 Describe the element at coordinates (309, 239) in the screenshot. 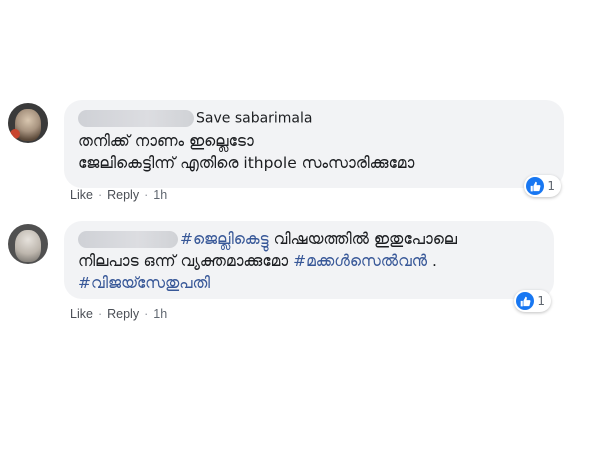

I see `comment-text-line: #ജെല്ലികെട്ടു വിഷയത്തിൽ ഇതുപോലെ` at that location.